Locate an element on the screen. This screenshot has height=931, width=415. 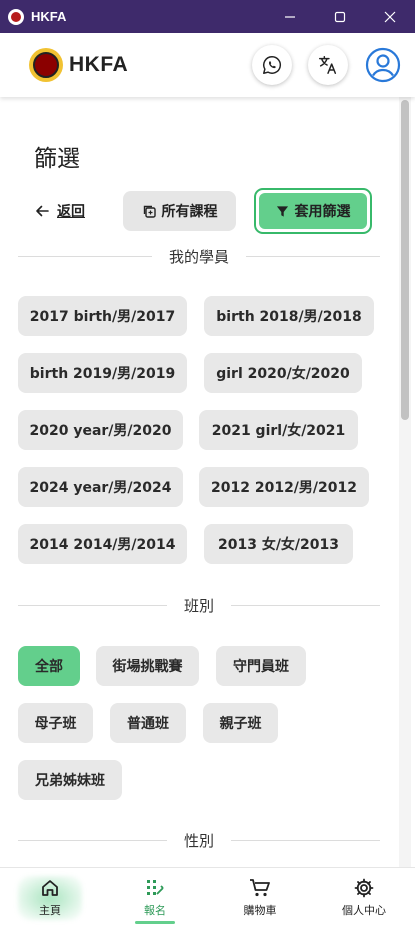
profile-button is located at coordinates (383, 65).